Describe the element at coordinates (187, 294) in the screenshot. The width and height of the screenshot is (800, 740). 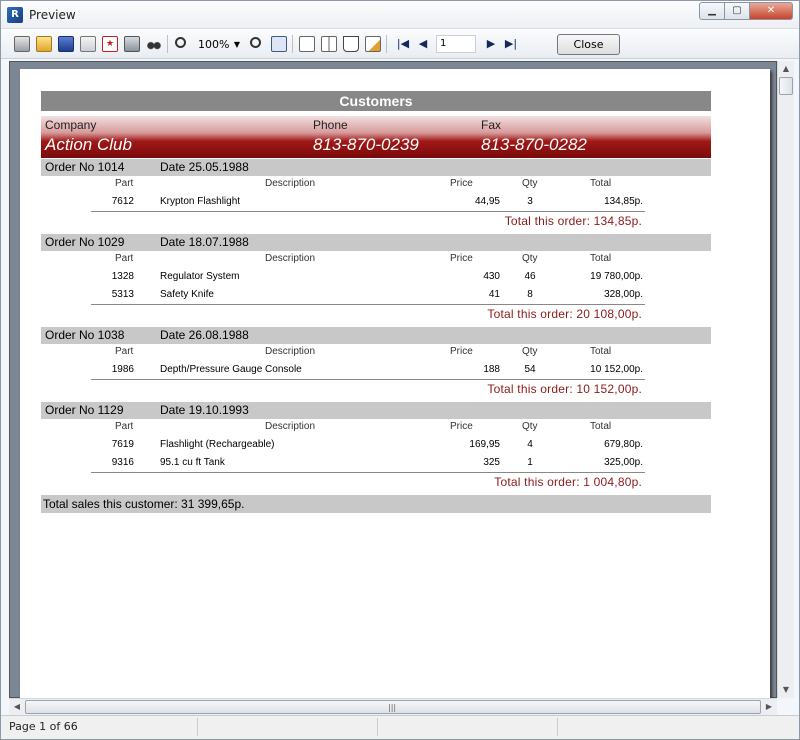
I see `cell-description: Safety Knife` at that location.